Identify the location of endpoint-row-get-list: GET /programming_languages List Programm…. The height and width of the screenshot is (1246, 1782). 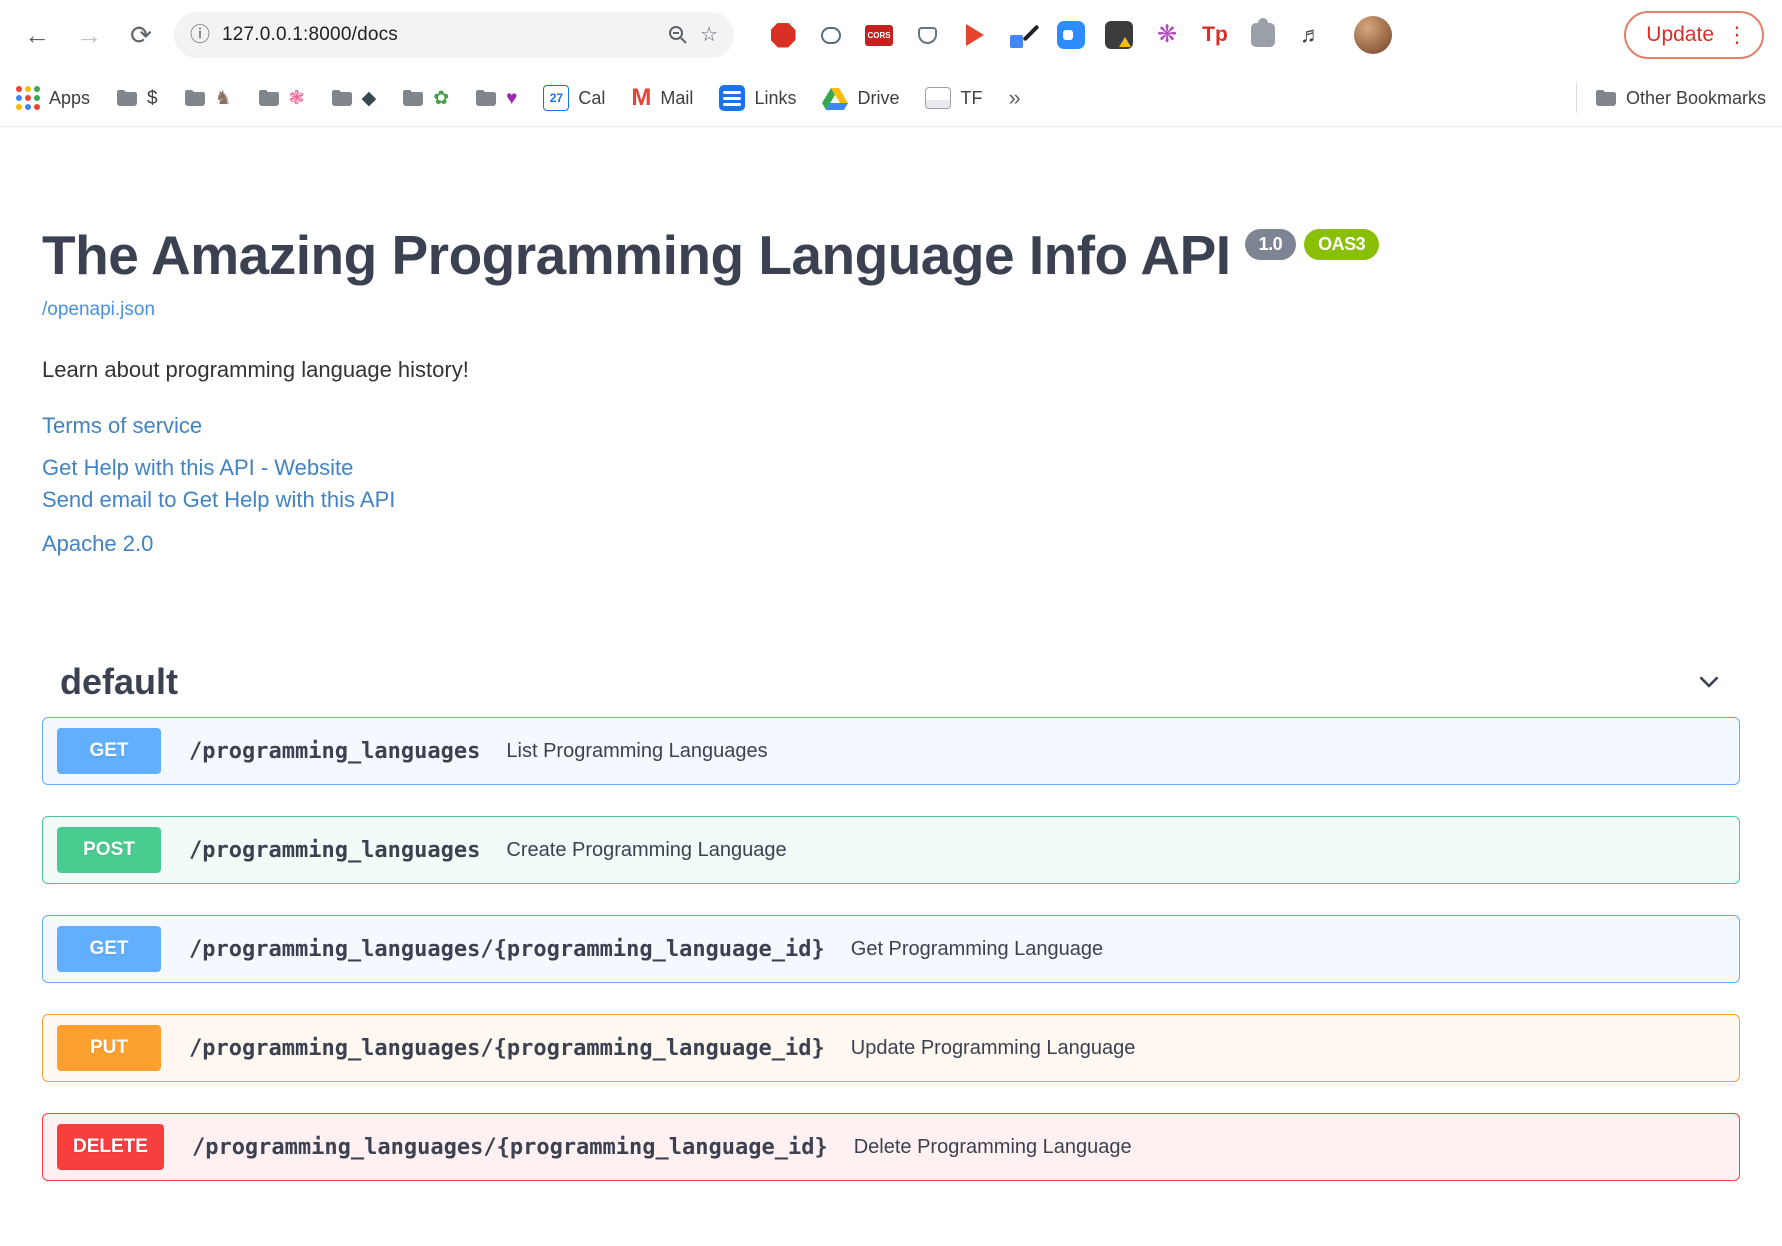
(891, 751).